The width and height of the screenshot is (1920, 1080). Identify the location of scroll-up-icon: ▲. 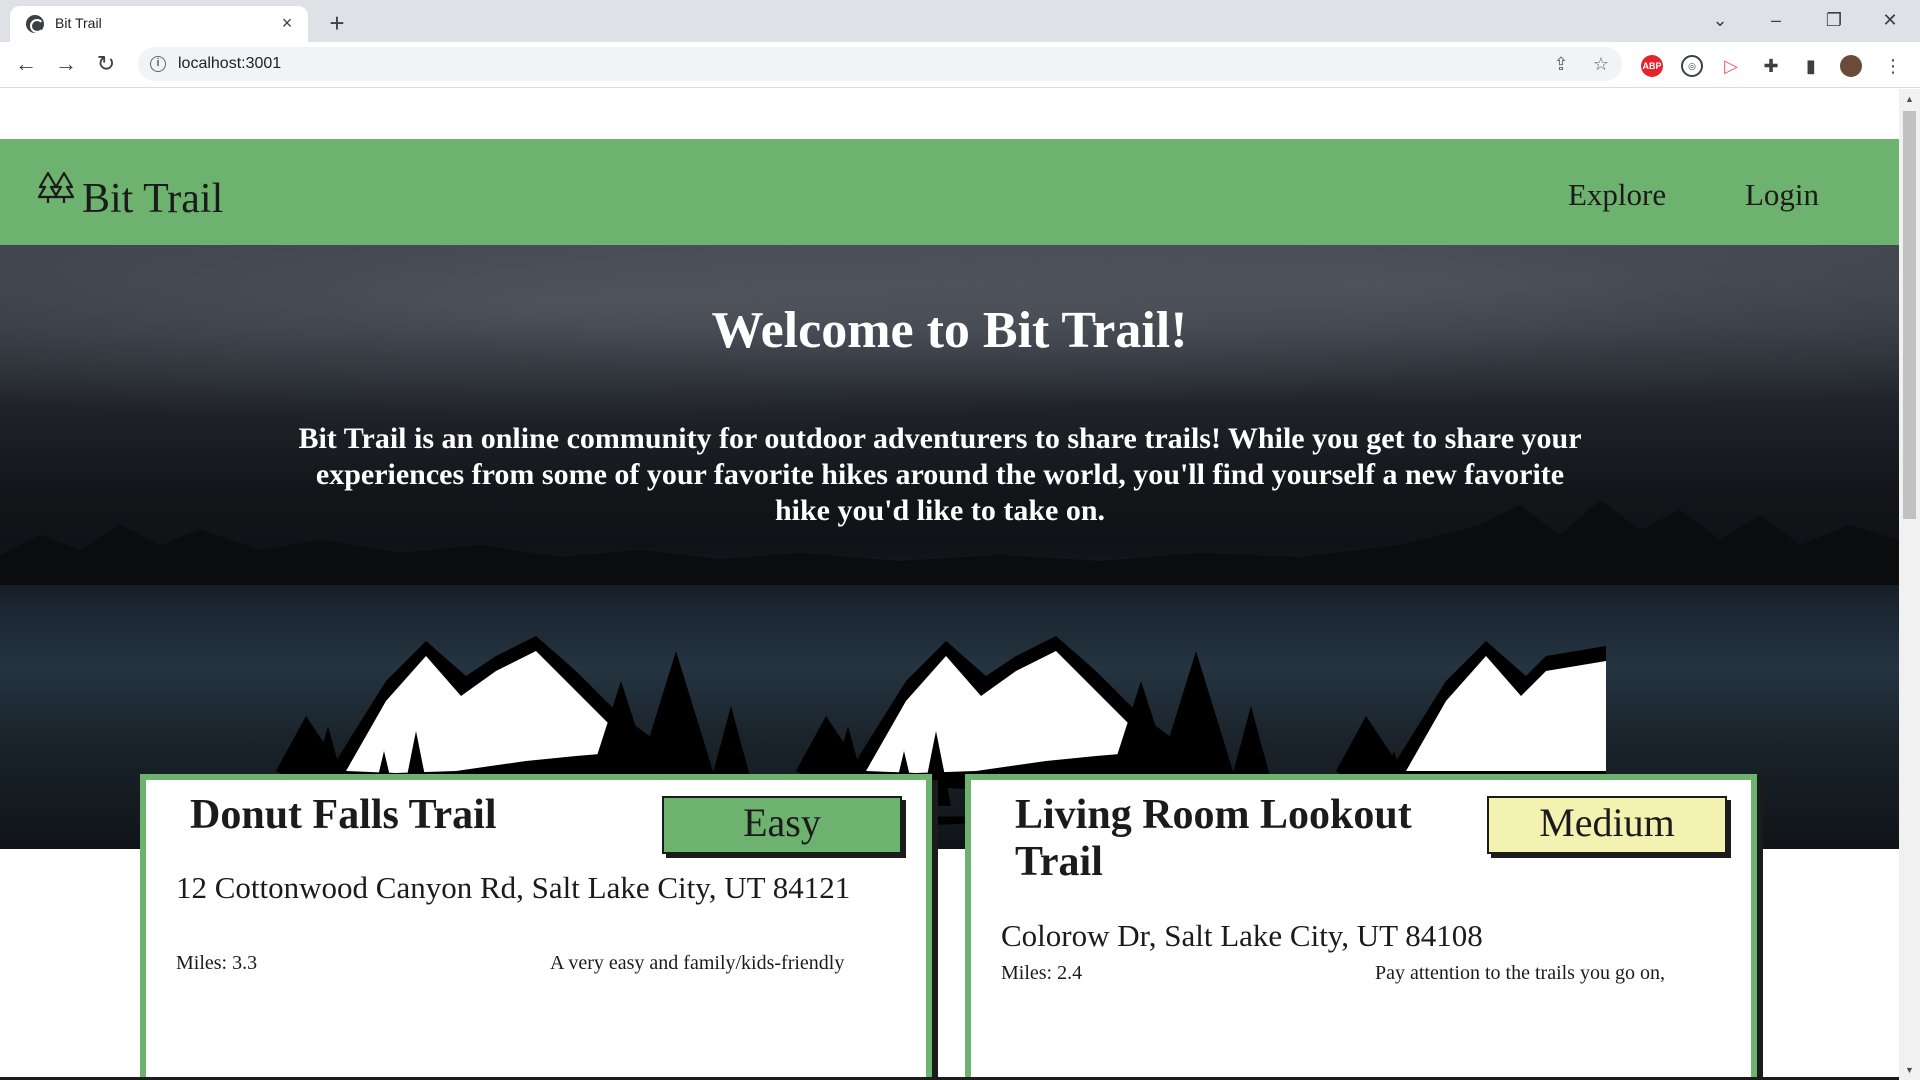
(1909, 99).